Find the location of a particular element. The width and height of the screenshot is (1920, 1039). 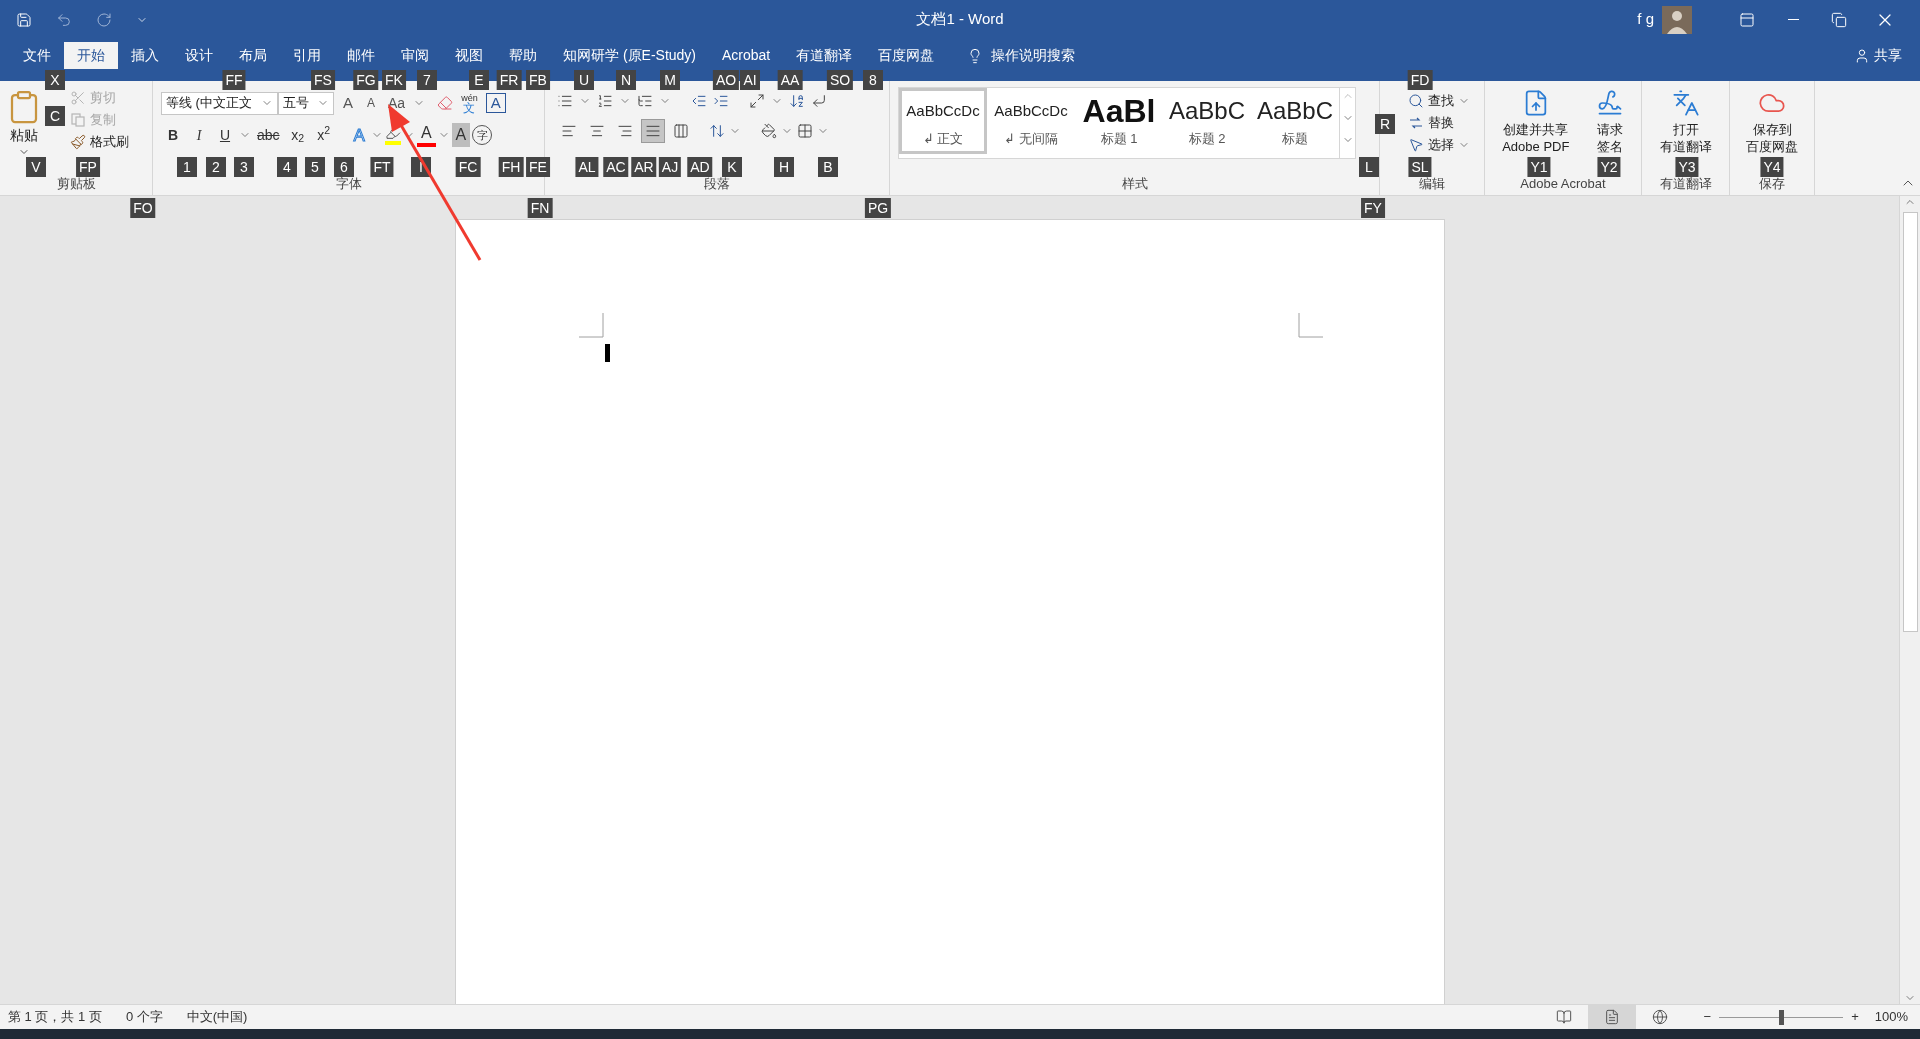

keytip-badge: FC is located at coordinates (468, 167).